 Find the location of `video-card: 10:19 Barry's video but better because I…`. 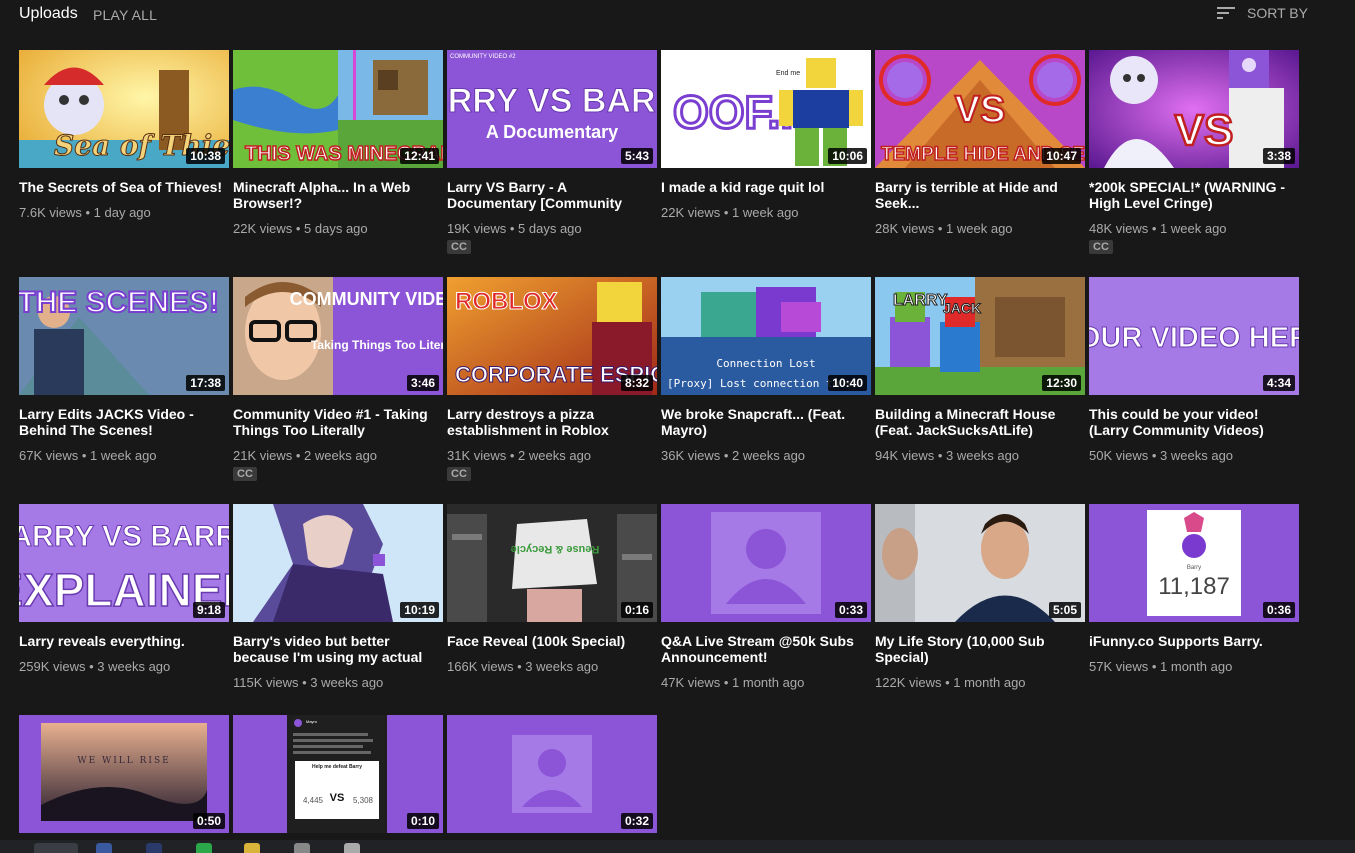

video-card: 10:19 Barry's video but better because I… is located at coordinates (338, 597).